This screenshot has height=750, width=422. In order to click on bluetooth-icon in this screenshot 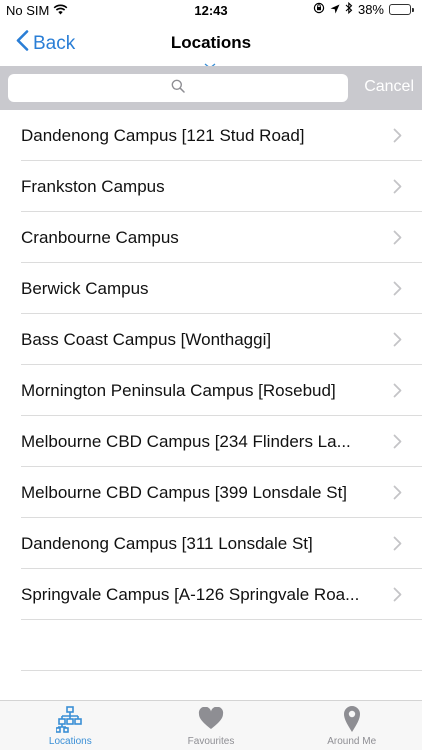, I will do `click(349, 9)`.